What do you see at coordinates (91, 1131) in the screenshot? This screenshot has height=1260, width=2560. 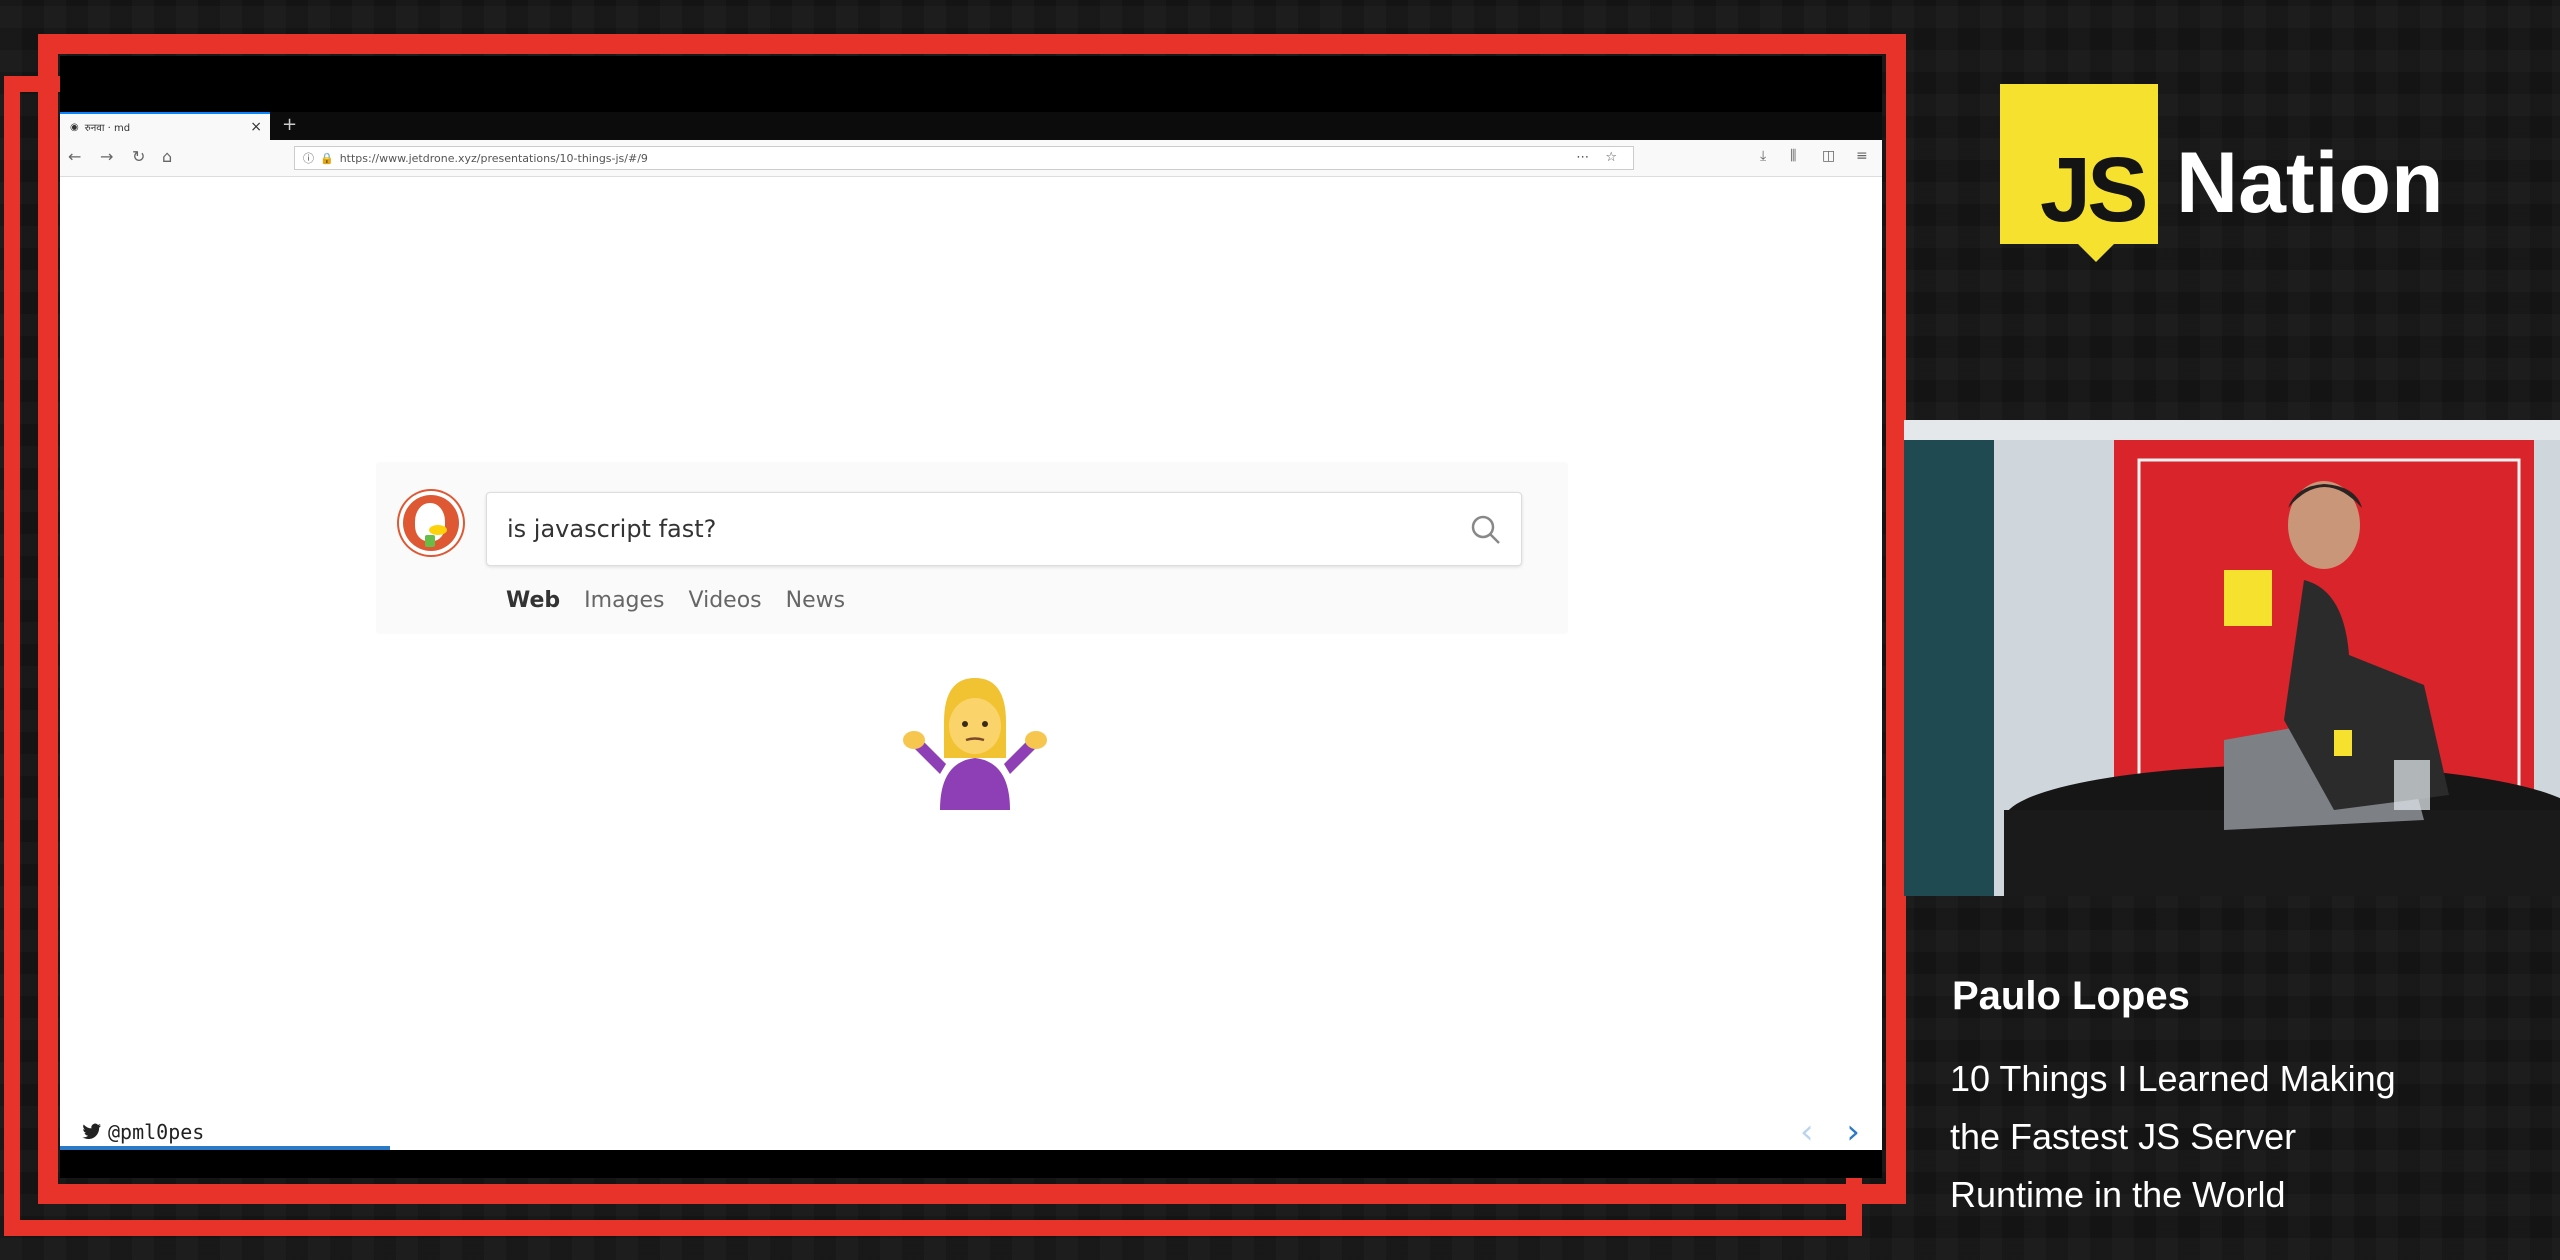 I see `twitter-bird-icon` at bounding box center [91, 1131].